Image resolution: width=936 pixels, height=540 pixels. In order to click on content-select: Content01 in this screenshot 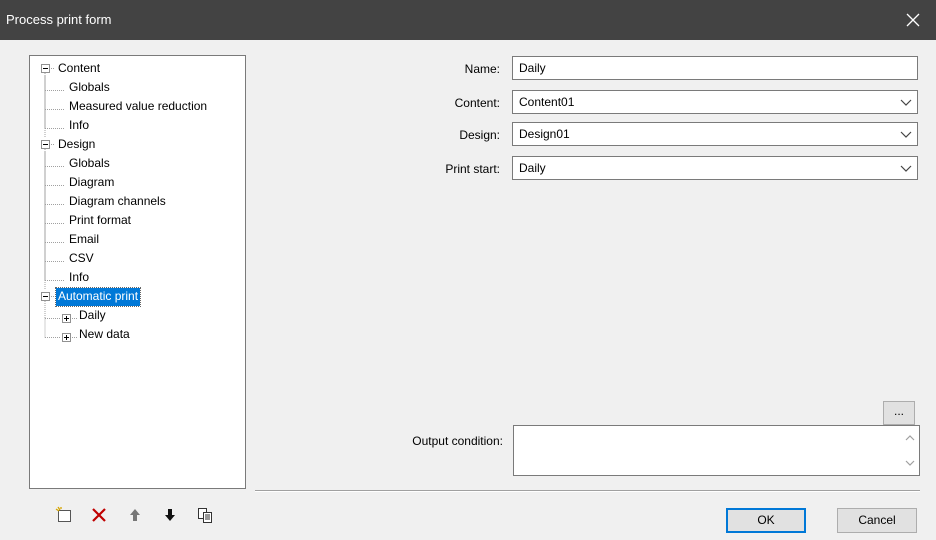, I will do `click(715, 102)`.